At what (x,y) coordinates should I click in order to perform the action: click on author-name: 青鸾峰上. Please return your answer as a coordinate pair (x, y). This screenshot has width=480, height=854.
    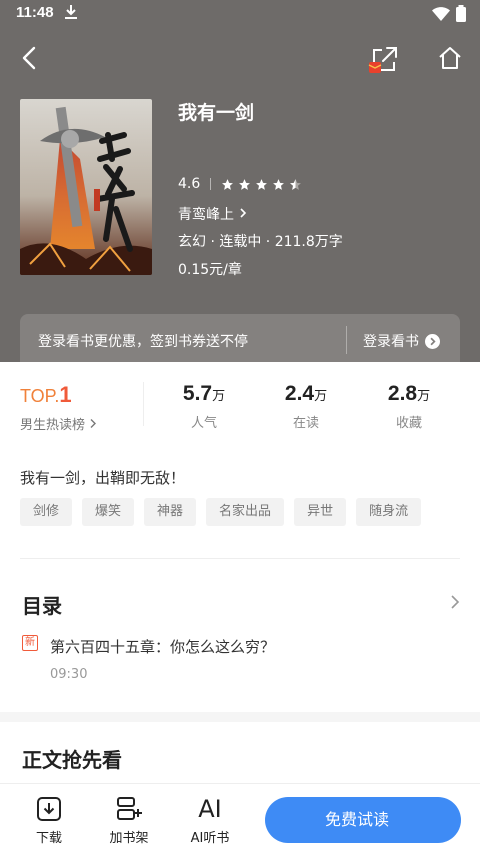
    Looking at the image, I should click on (206, 215).